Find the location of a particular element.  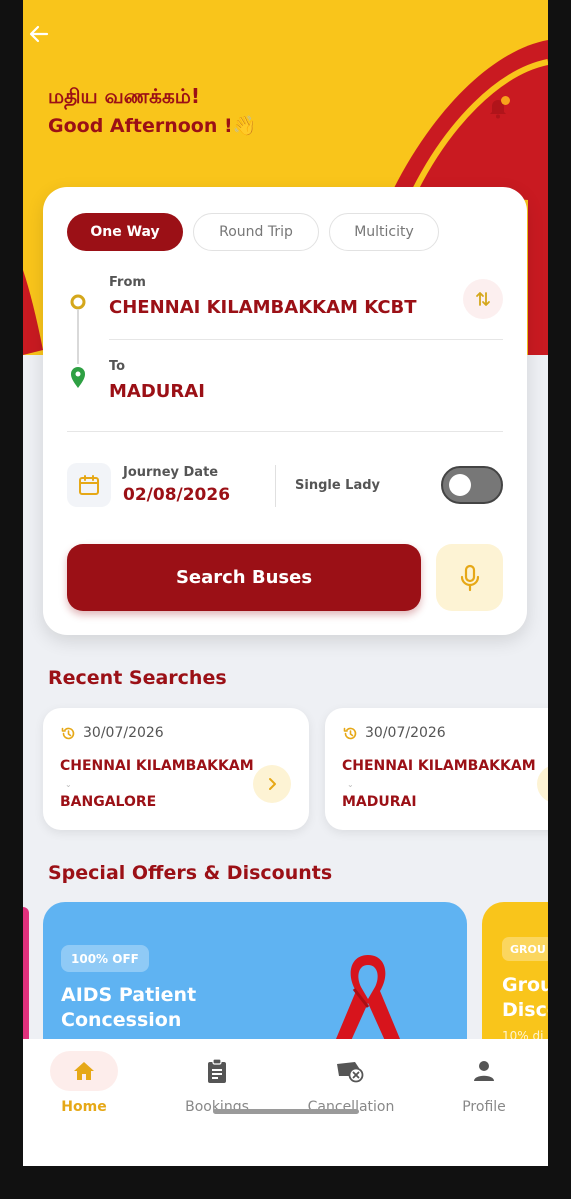

offer-card: GROU Grou Disco 10% di is located at coordinates (515, 982).